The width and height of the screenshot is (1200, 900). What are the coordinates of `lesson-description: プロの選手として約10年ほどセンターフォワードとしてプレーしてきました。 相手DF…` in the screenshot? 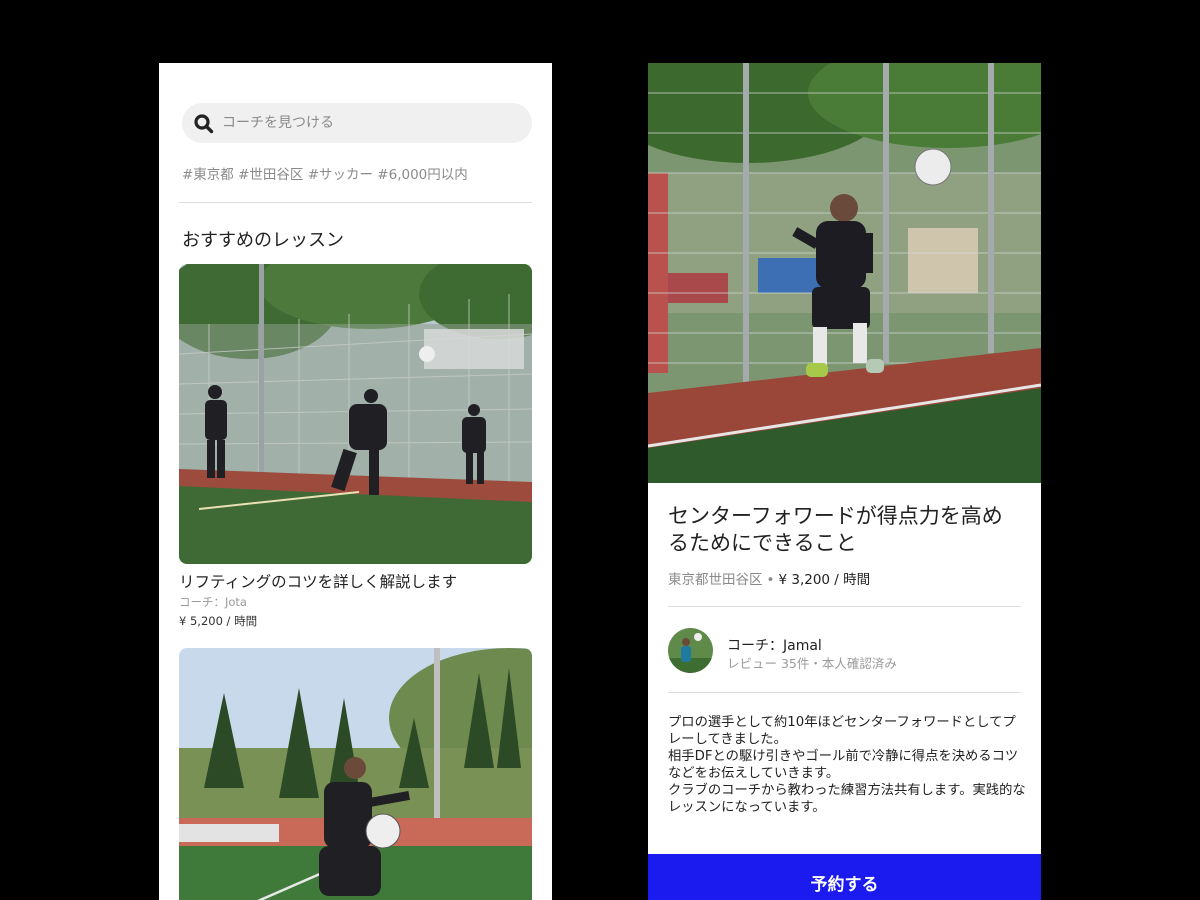 It's located at (847, 765).